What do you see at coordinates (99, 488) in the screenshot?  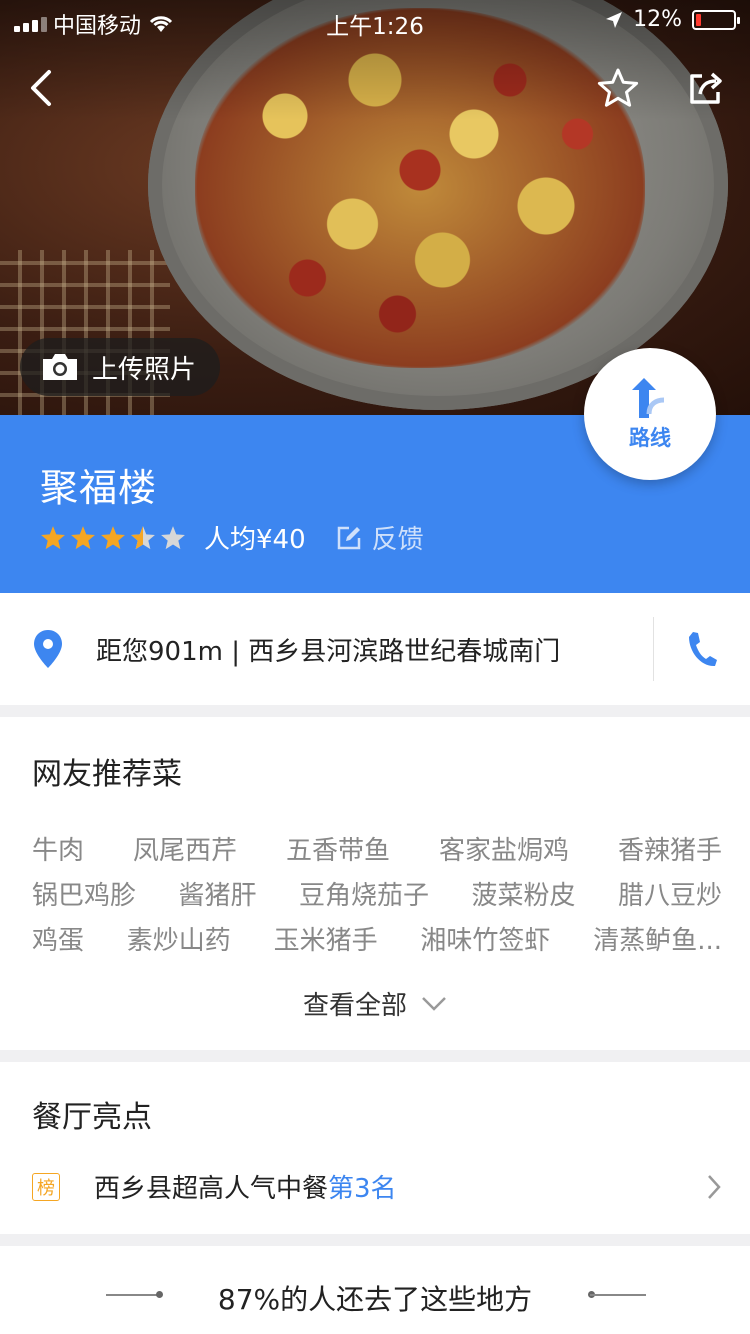 I see `restaurant-name: 聚福楼` at bounding box center [99, 488].